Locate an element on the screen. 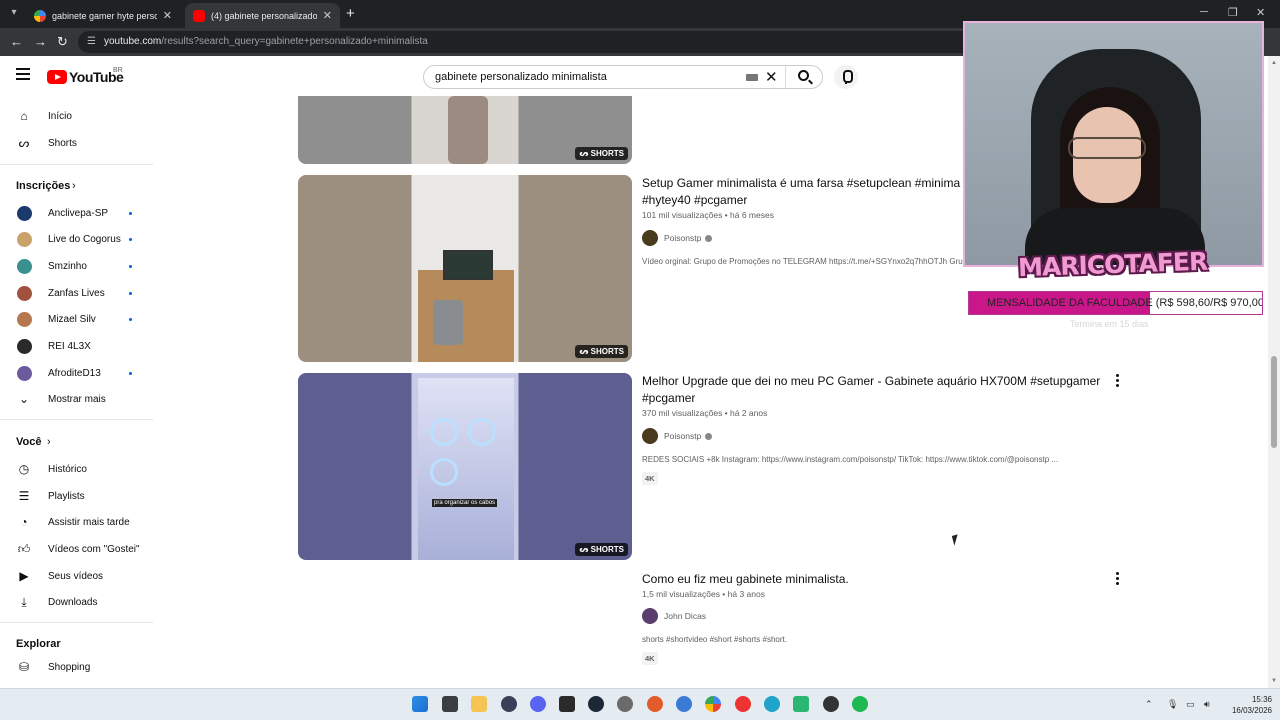 This screenshot has width=1280, height=720. thumbnail-monitor is located at coordinates (468, 265).